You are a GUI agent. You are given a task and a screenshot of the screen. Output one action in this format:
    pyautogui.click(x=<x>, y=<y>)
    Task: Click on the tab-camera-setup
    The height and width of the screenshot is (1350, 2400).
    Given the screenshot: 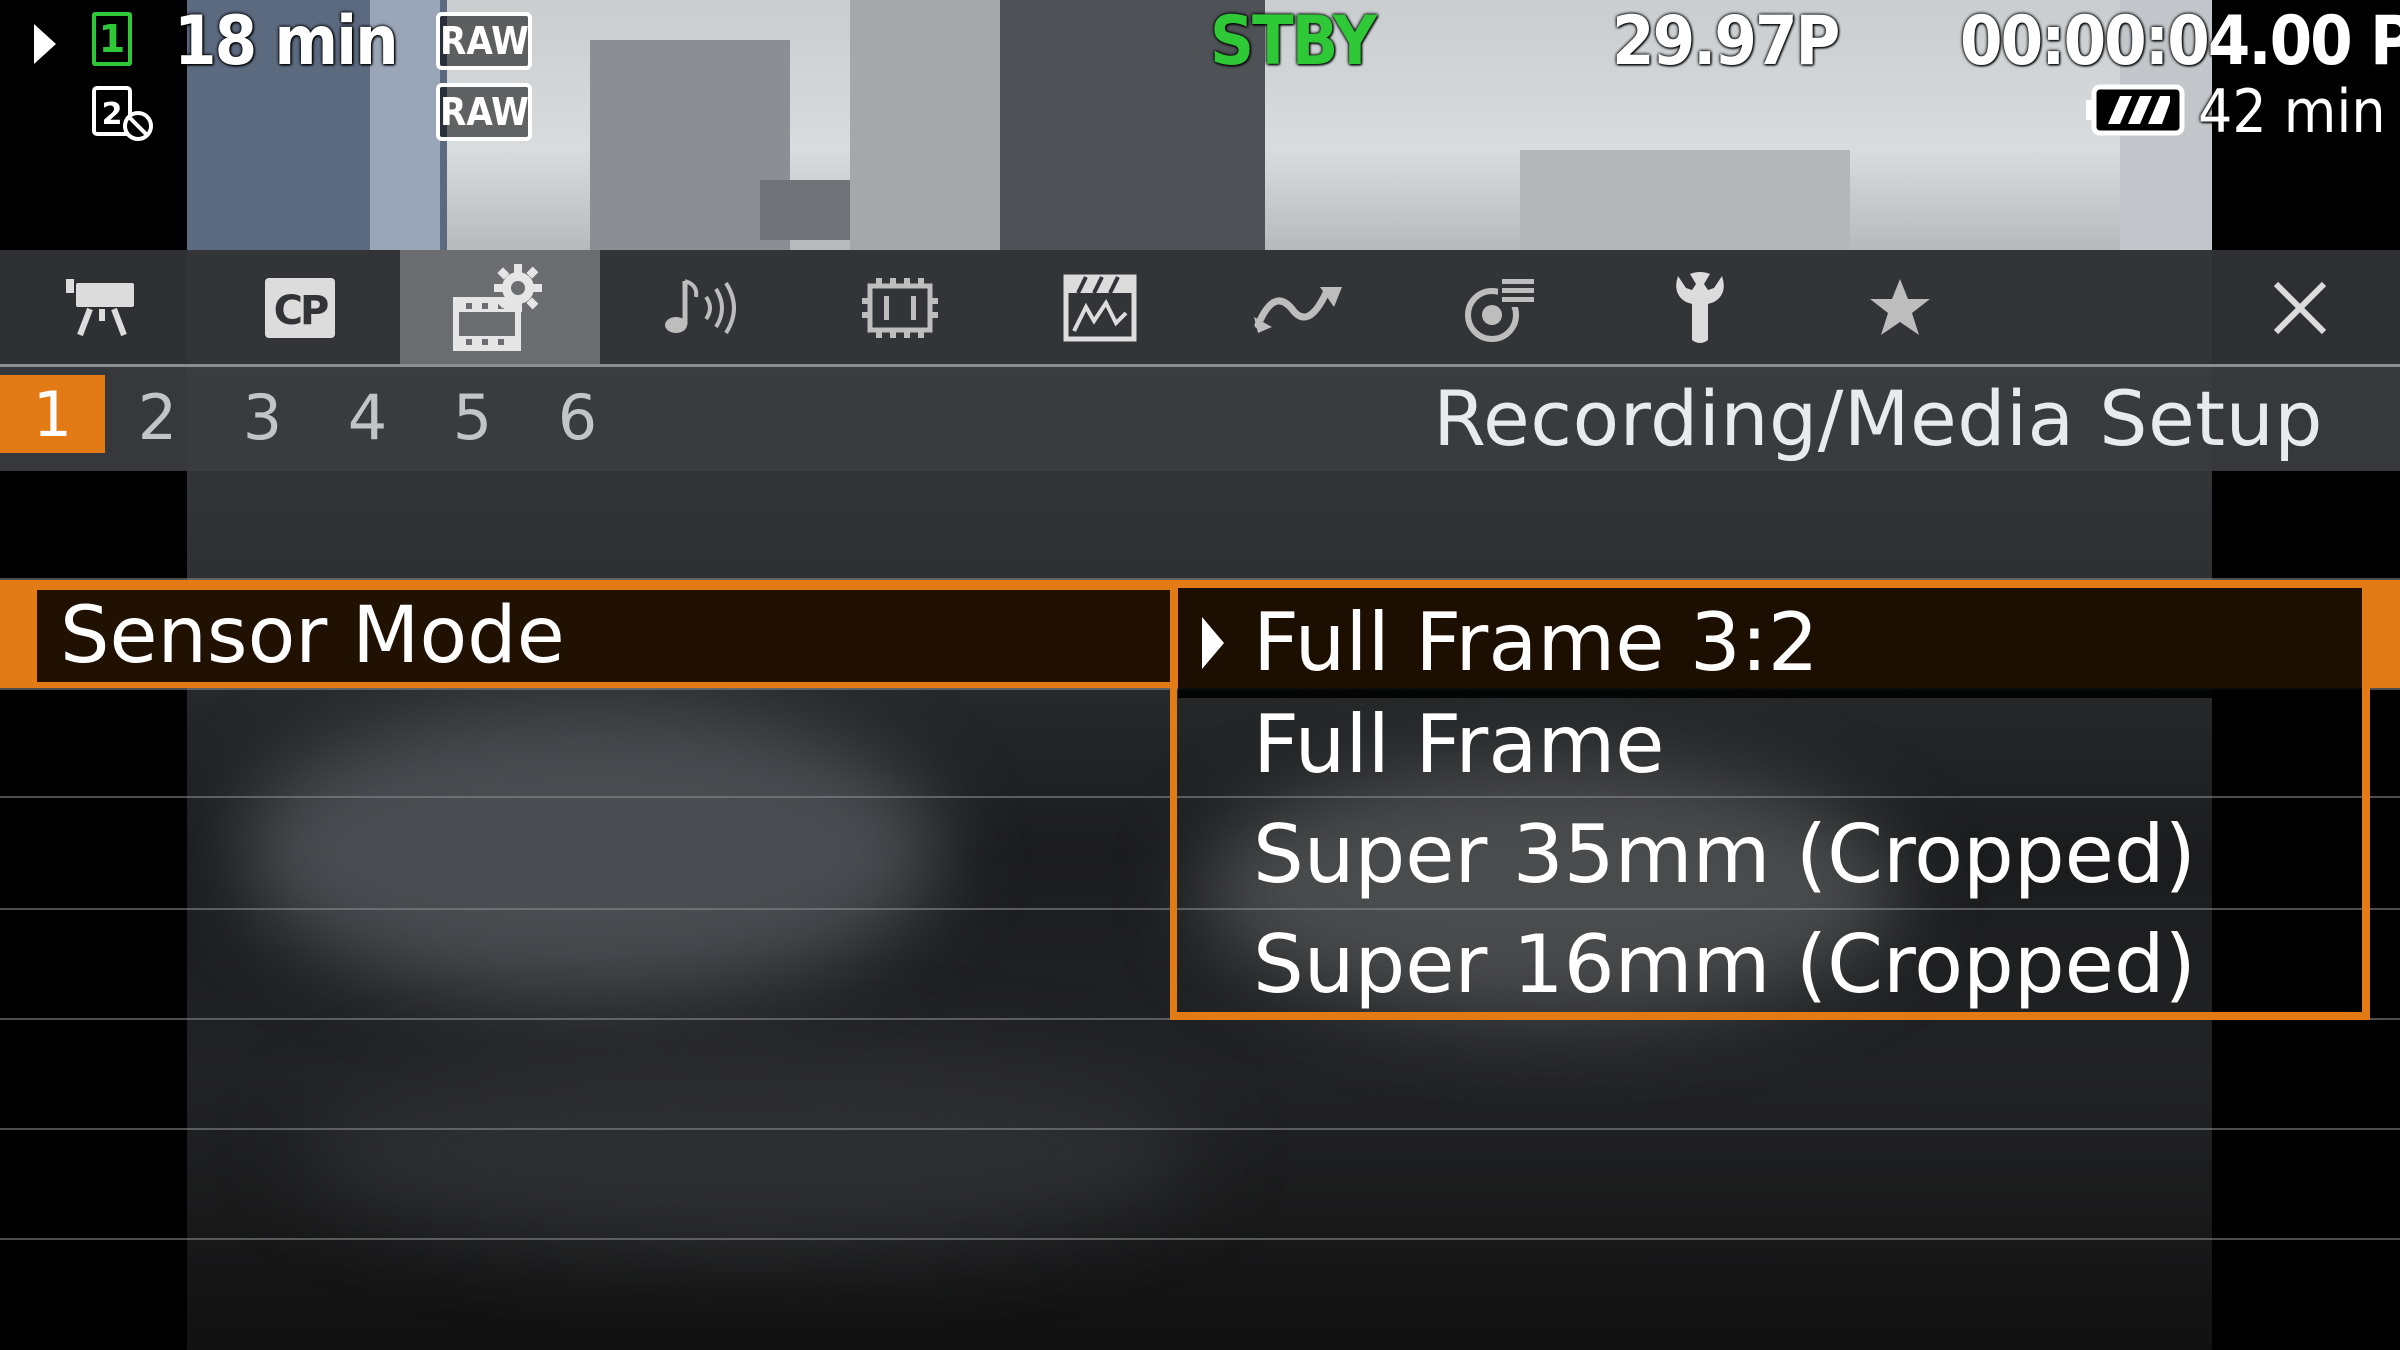 What is the action you would take?
    pyautogui.click(x=100, y=308)
    